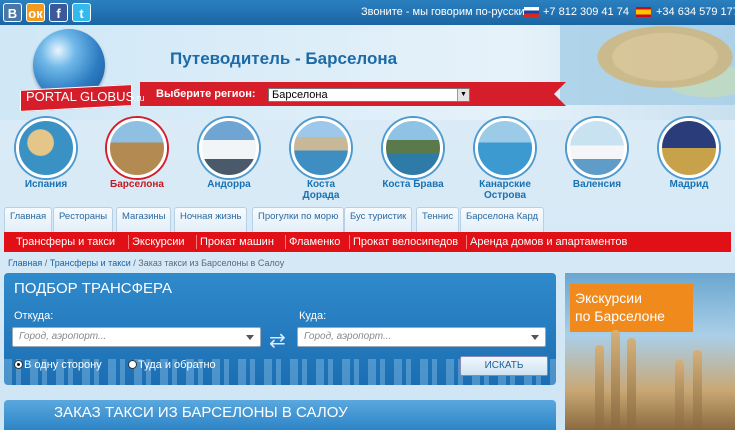 The width and height of the screenshot is (735, 430). Describe the element at coordinates (378, 219) in the screenshot. I see `tab-bus-tourist: Бус туристик` at that location.